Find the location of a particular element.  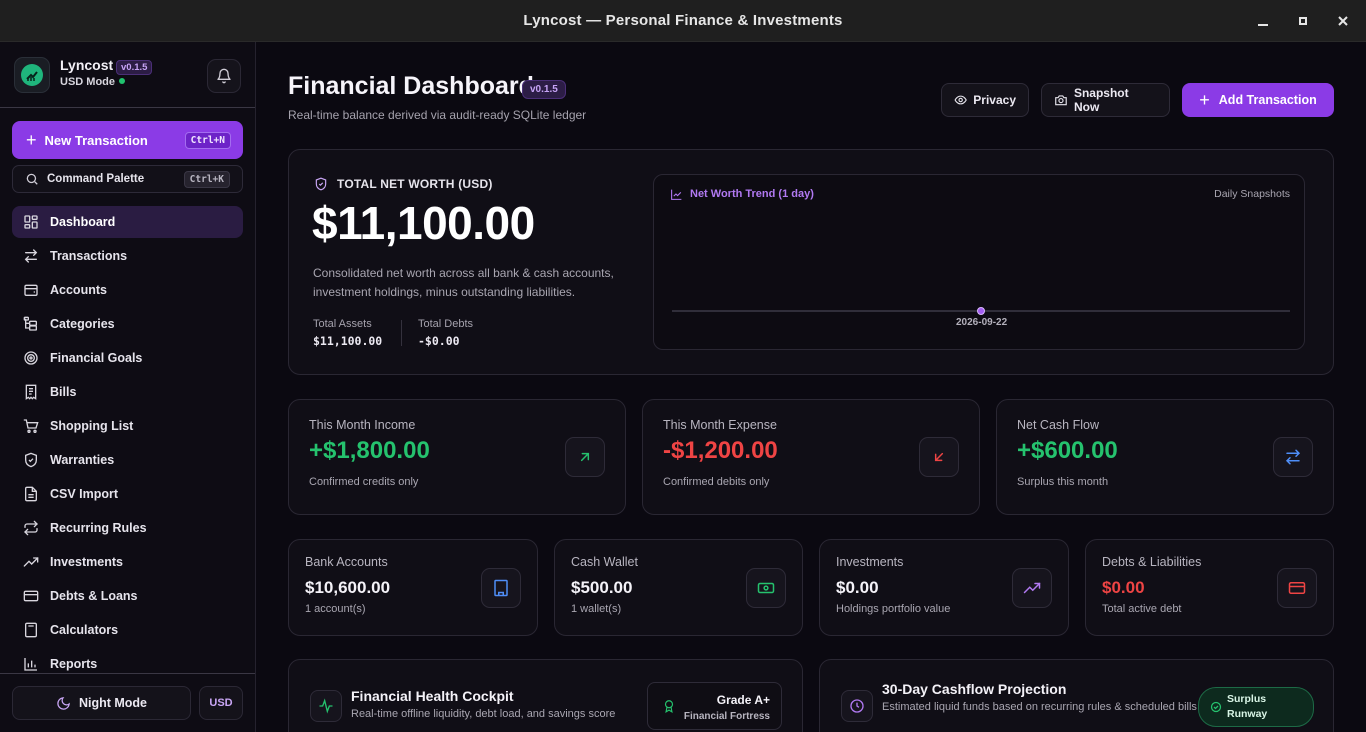

sidebar-item-transactions: Transactions is located at coordinates (127, 256).